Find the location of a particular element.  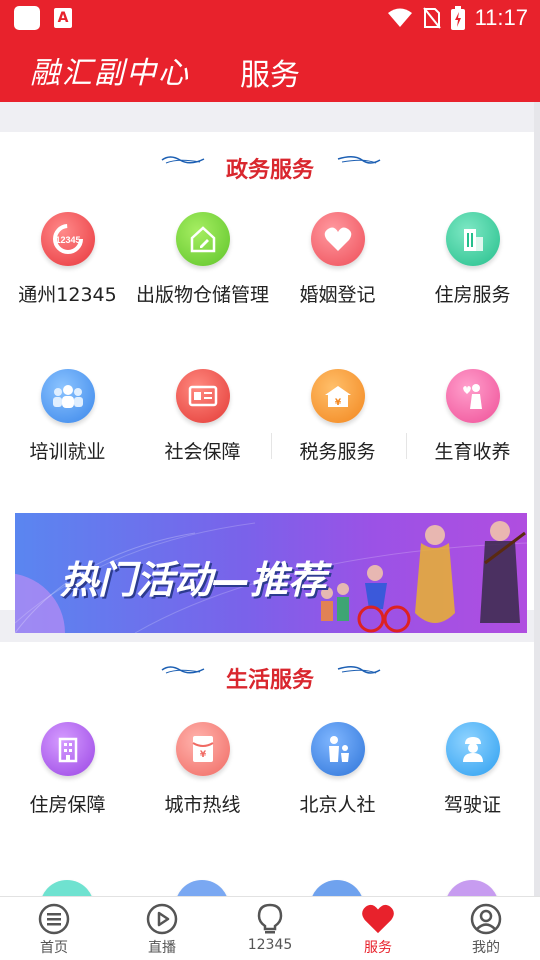

service-label: 社会保障 is located at coordinates (202, 452).